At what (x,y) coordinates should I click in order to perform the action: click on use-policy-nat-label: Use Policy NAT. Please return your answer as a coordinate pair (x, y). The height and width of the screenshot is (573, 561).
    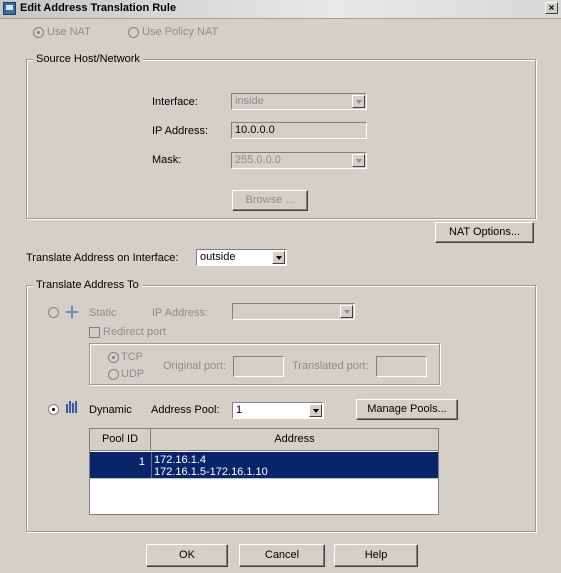
    Looking at the image, I should click on (180, 32).